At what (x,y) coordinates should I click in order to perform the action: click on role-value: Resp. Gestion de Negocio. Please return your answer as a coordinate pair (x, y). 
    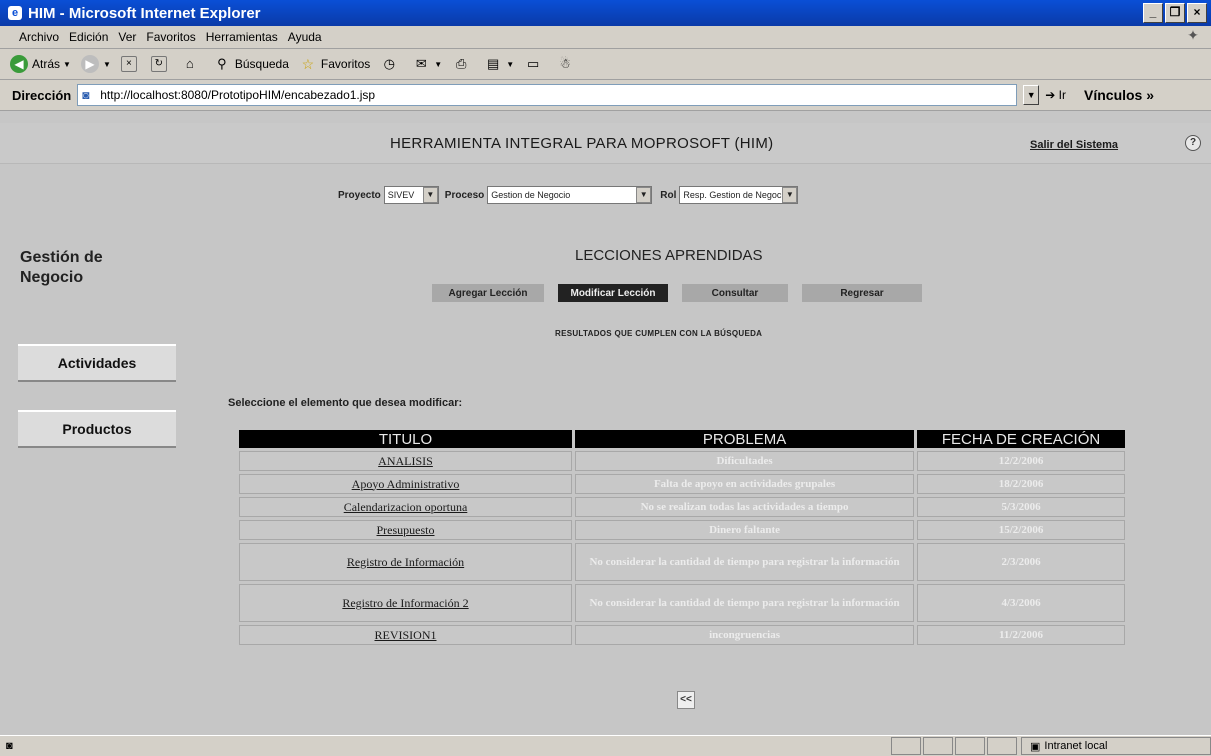
    Looking at the image, I should click on (736, 195).